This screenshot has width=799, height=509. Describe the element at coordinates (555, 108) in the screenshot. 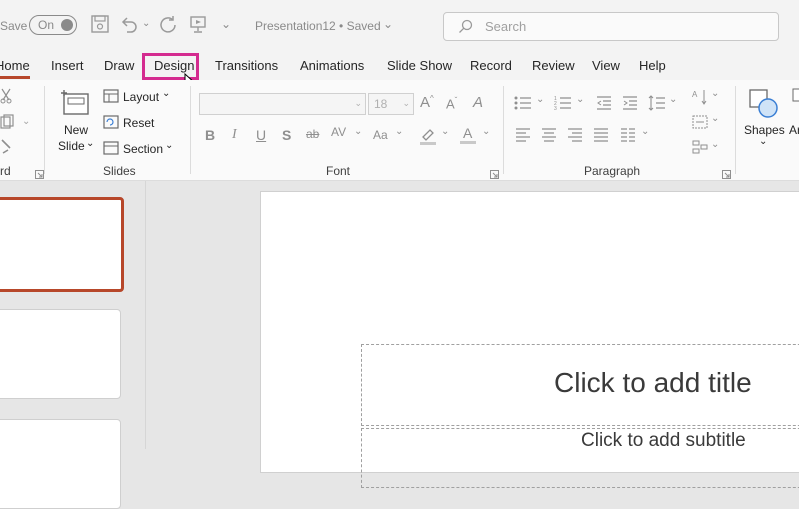

I see `svg-text: 3` at that location.